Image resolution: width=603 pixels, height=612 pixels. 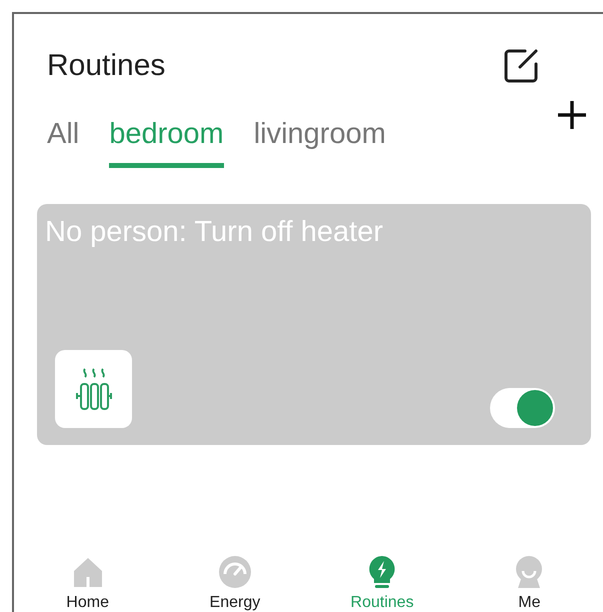 I want to click on nav-tab: Routines, so click(x=382, y=582).